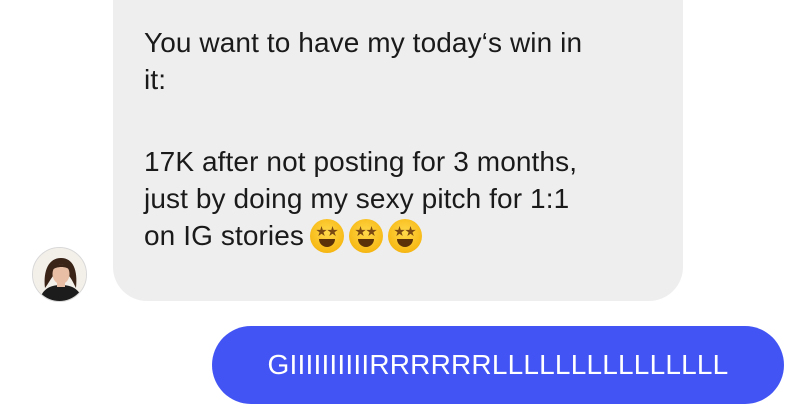  I want to click on message-text-line: You want to have my today‘s win in, so click(363, 42).